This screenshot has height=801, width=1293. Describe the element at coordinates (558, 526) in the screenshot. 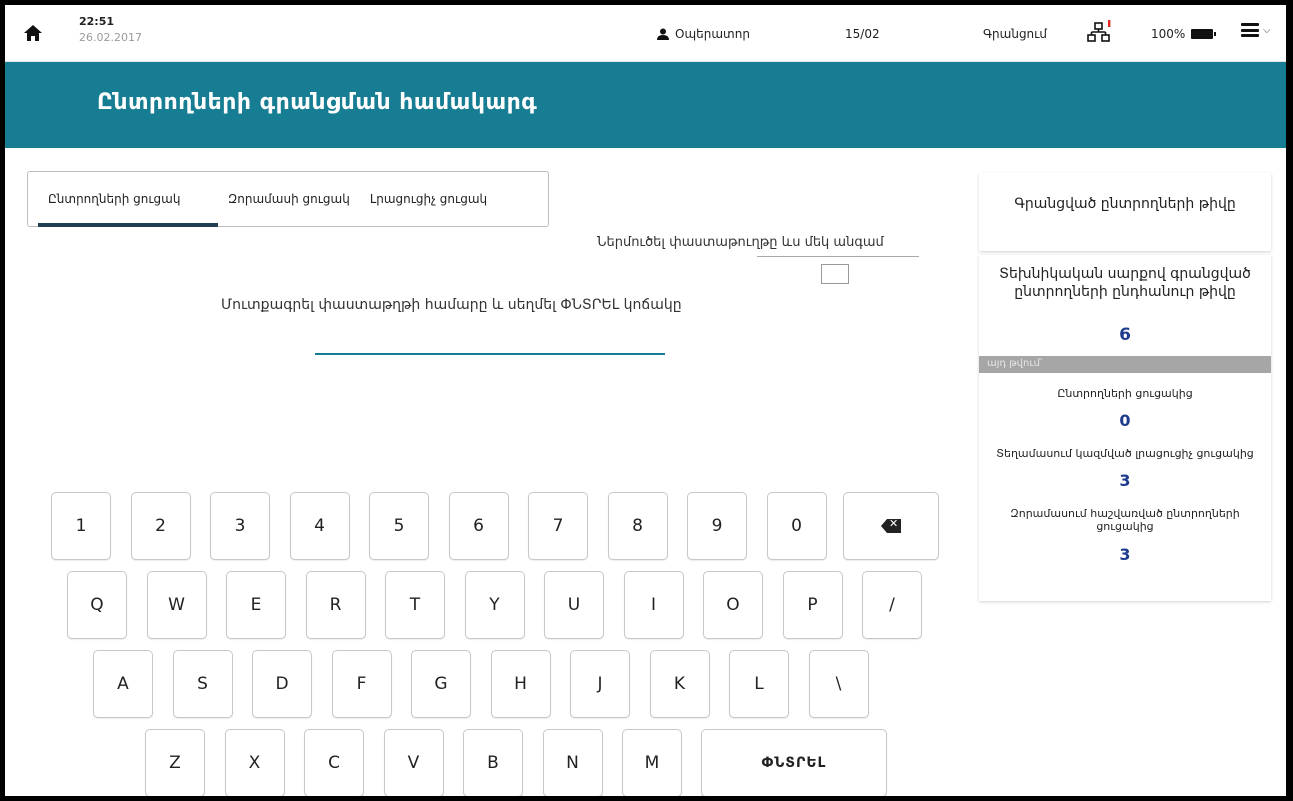

I see `key-7: 7` at that location.